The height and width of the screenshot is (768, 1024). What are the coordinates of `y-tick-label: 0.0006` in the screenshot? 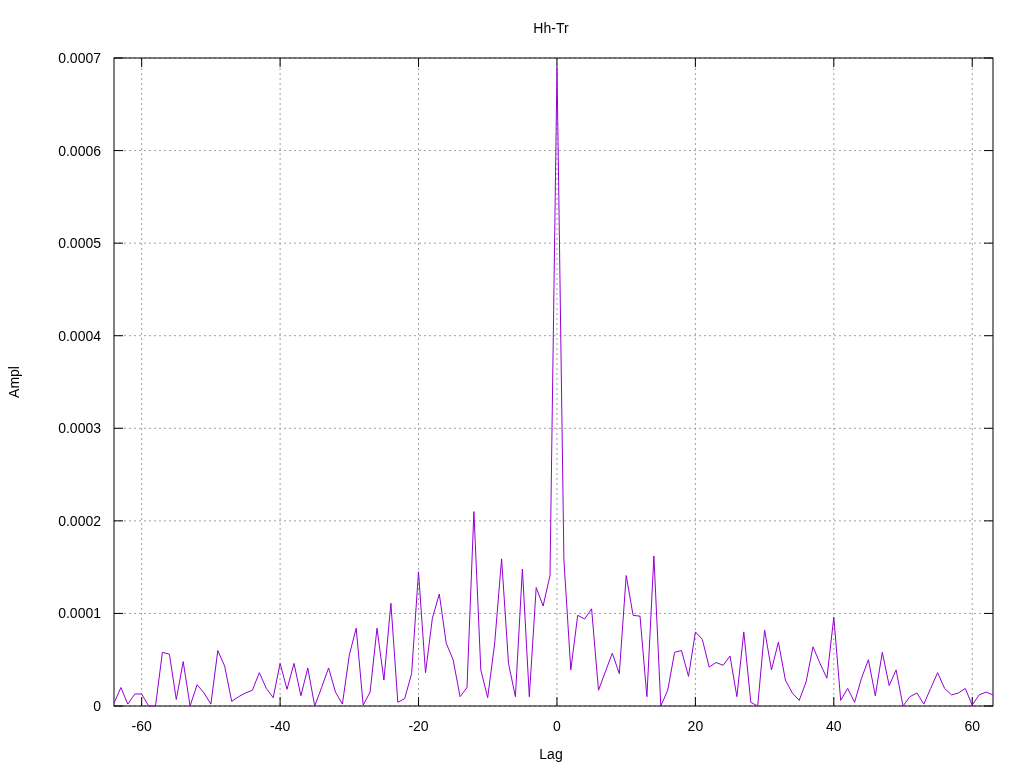 It's located at (79, 150).